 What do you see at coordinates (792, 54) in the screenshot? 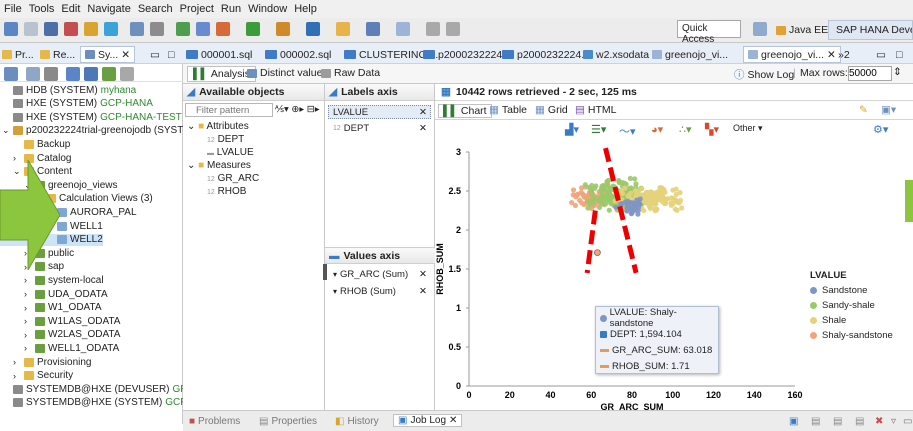
I see `editor-tab-greenojo-active: greenojo_vi... ✕` at bounding box center [792, 54].